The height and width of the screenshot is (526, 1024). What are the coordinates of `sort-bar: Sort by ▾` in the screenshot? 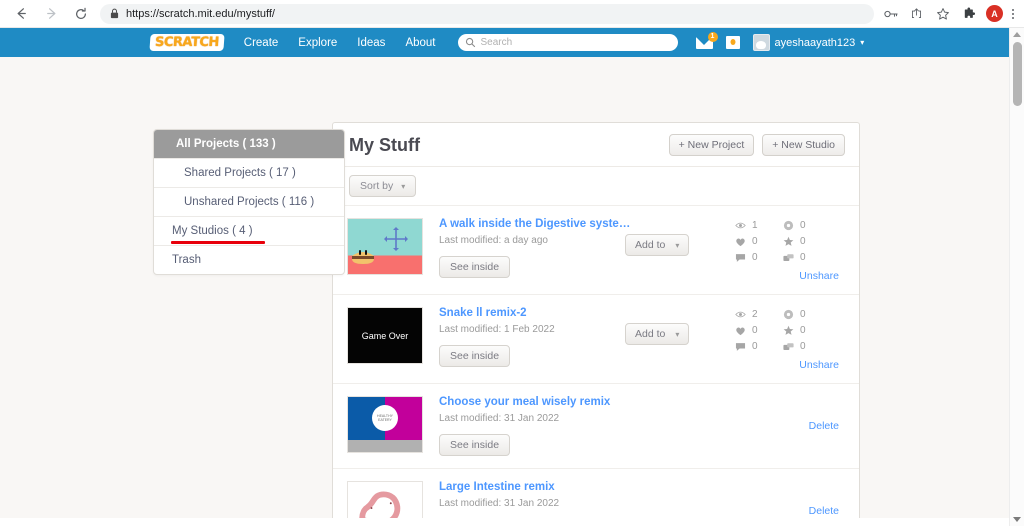 It's located at (596, 186).